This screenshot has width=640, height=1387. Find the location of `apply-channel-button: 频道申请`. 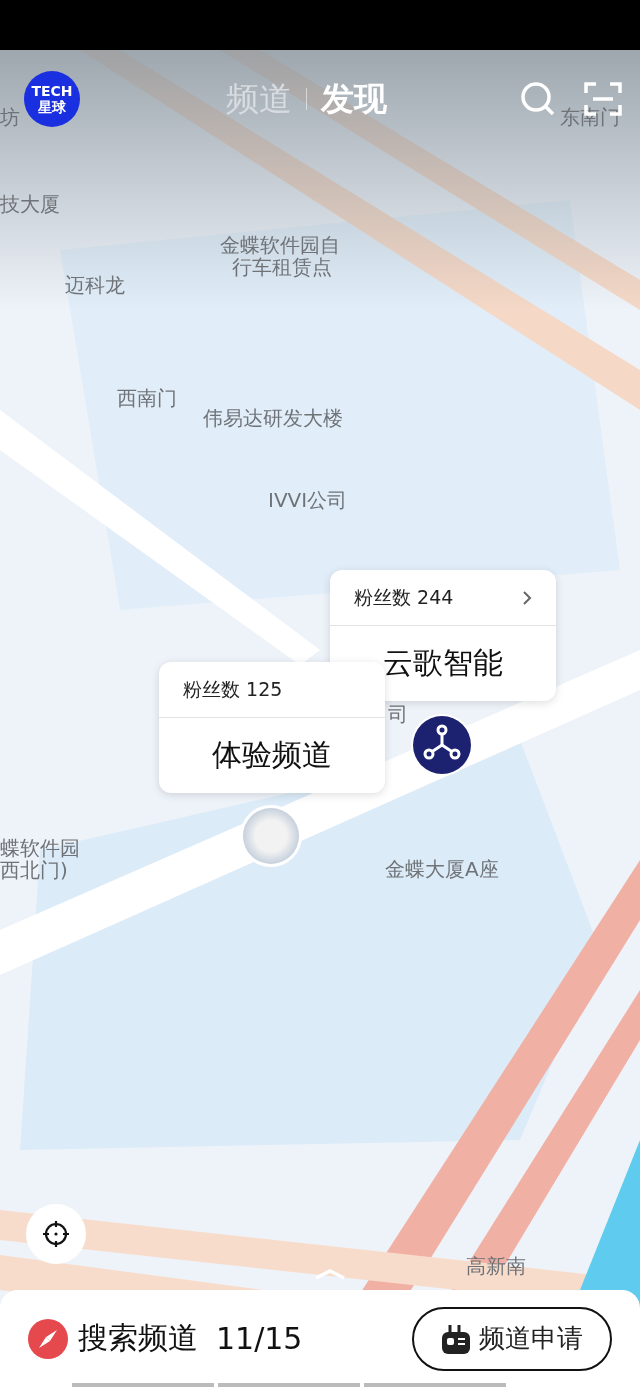

apply-channel-button: 频道申请 is located at coordinates (512, 1338).